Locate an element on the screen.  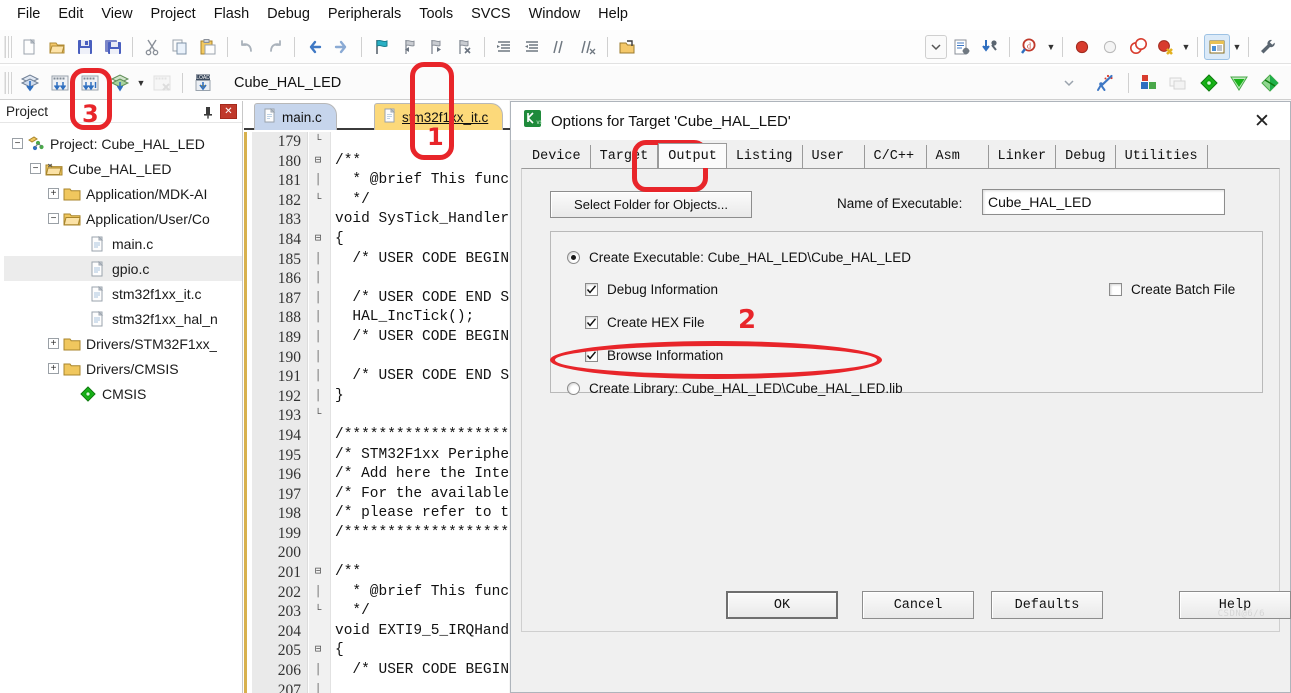
tab-output: Output is located at coordinates (692, 155).